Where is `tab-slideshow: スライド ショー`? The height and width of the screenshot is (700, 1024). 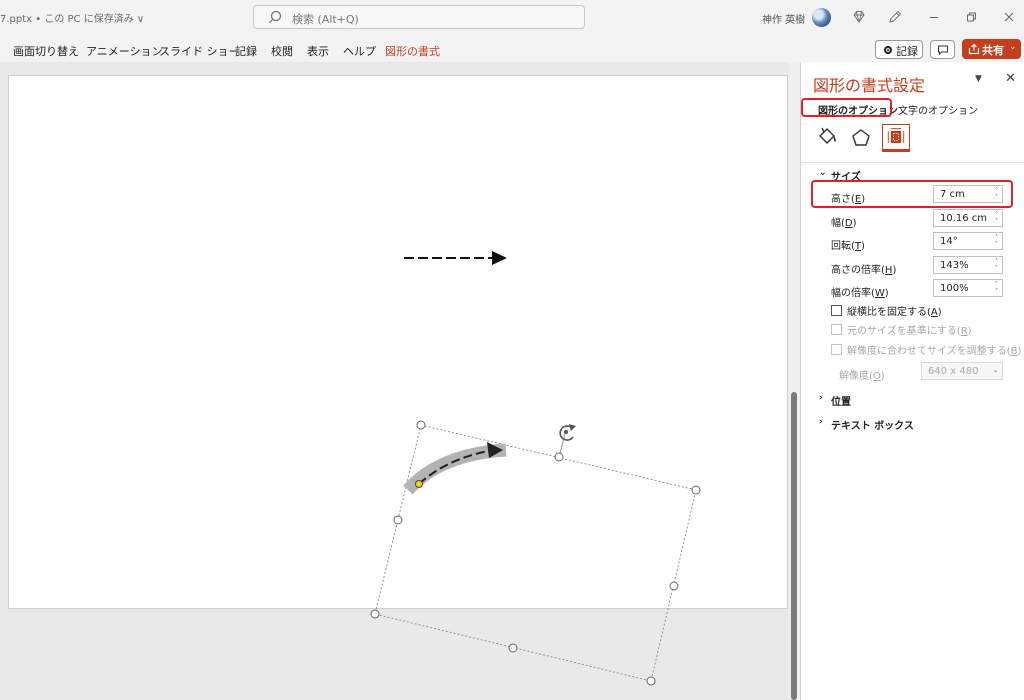 tab-slideshow: スライド ショー is located at coordinates (199, 51).